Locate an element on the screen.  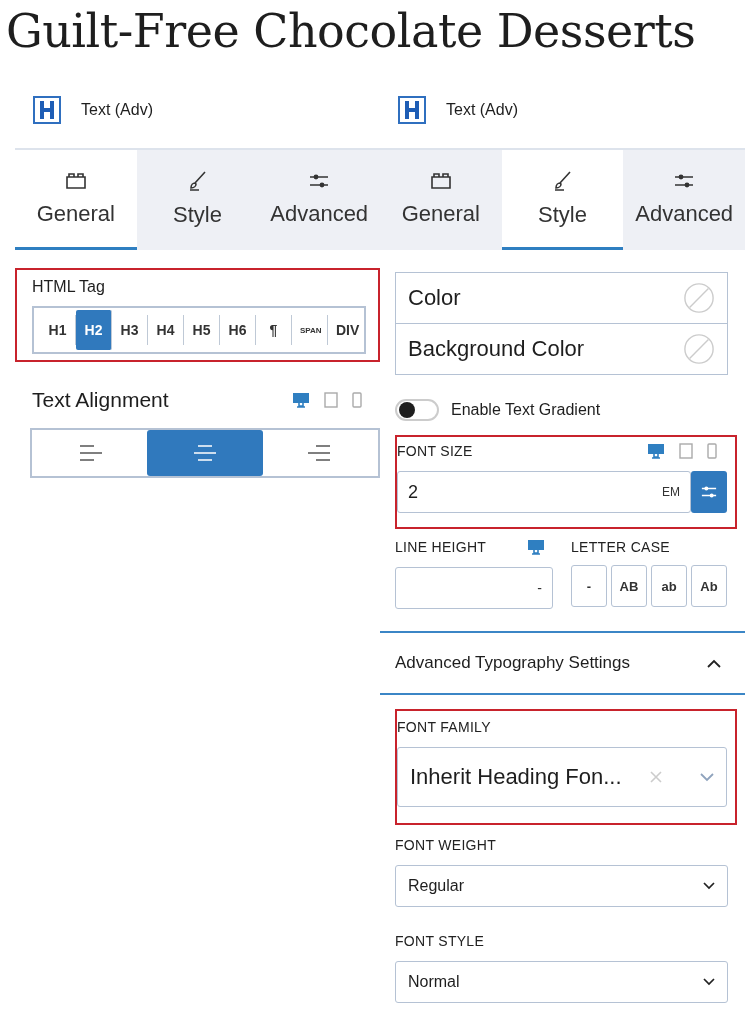
page-title: Guilt-Free Chocolate Desserts is located at coordinates (351, 31).